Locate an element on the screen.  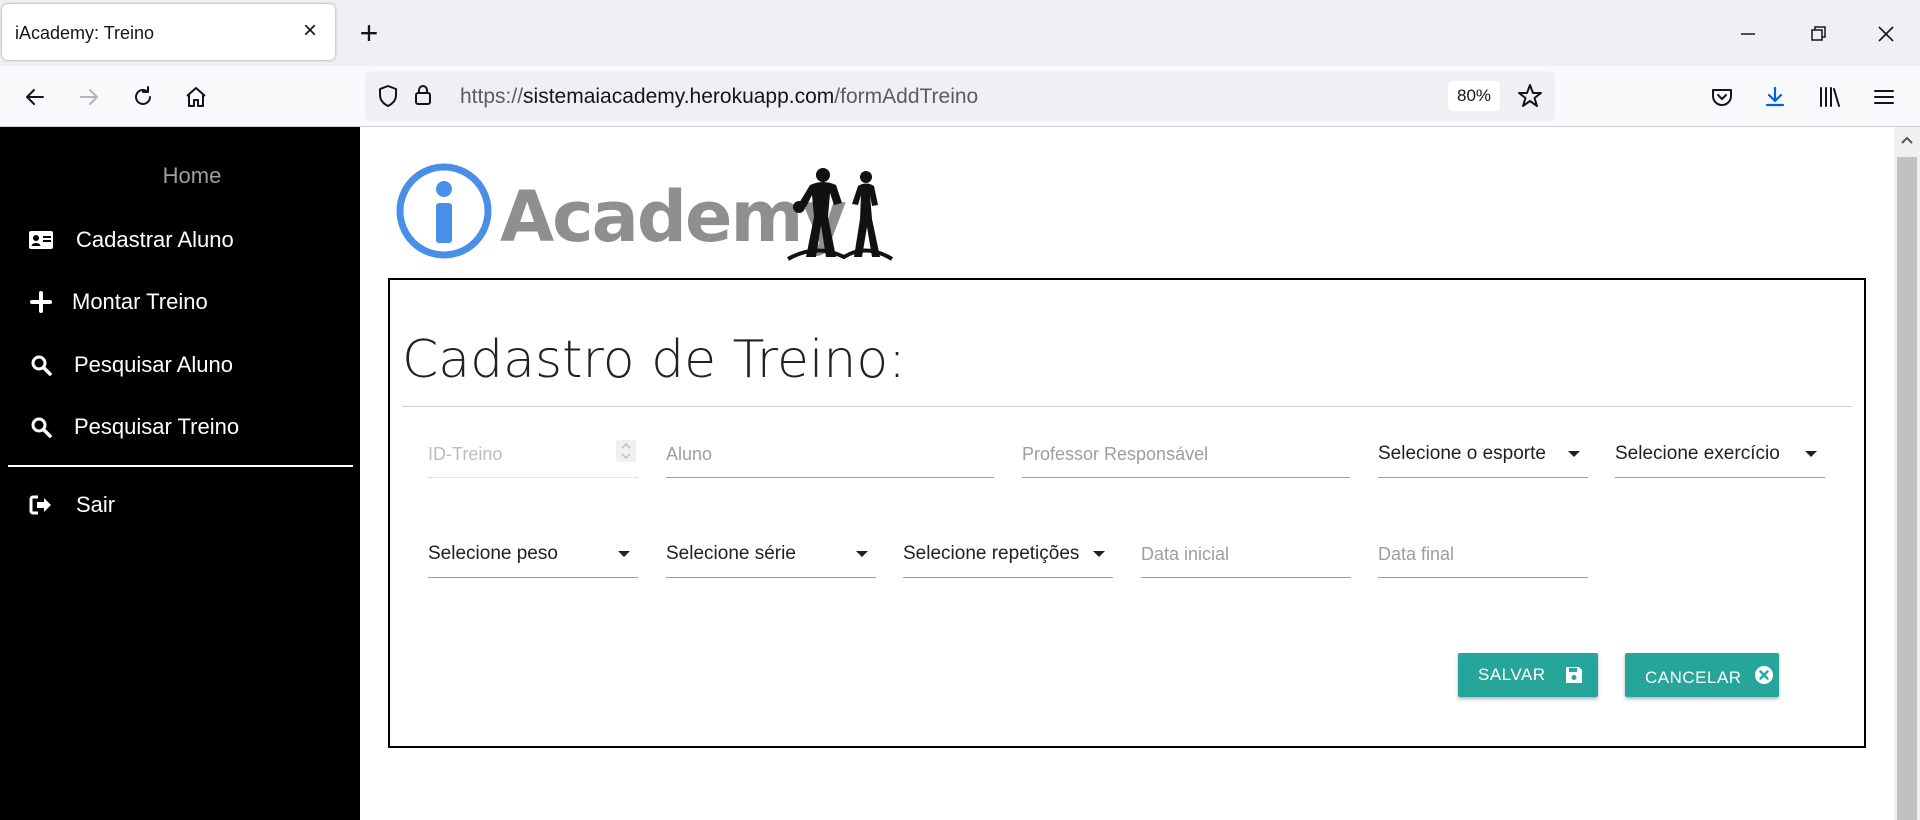
bookmark-star-icon is located at coordinates (1530, 98).